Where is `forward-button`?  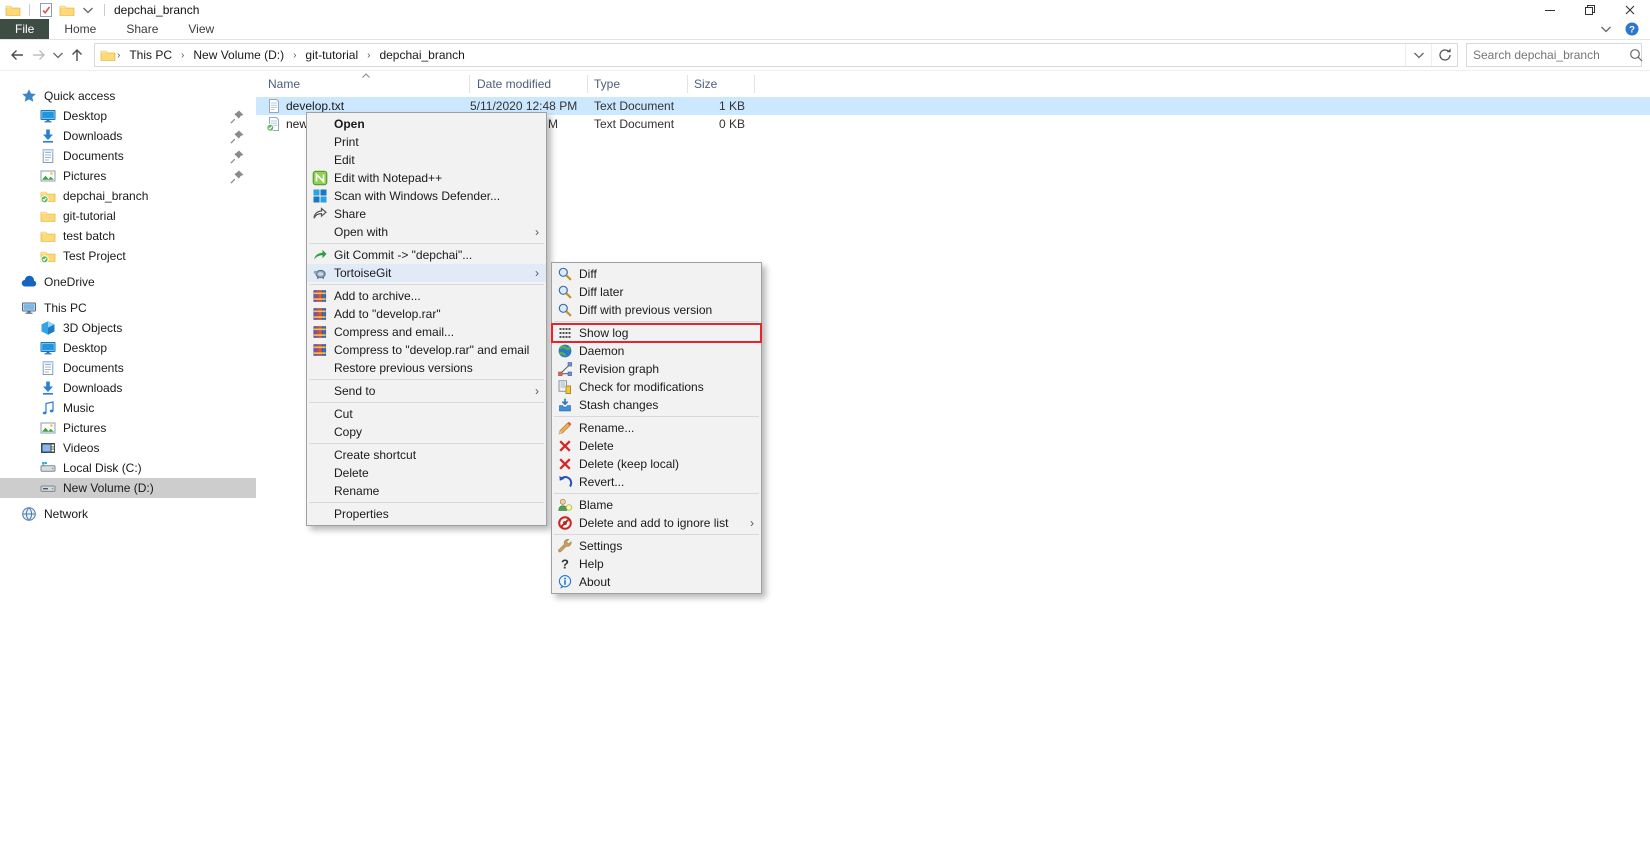
forward-button is located at coordinates (39, 55).